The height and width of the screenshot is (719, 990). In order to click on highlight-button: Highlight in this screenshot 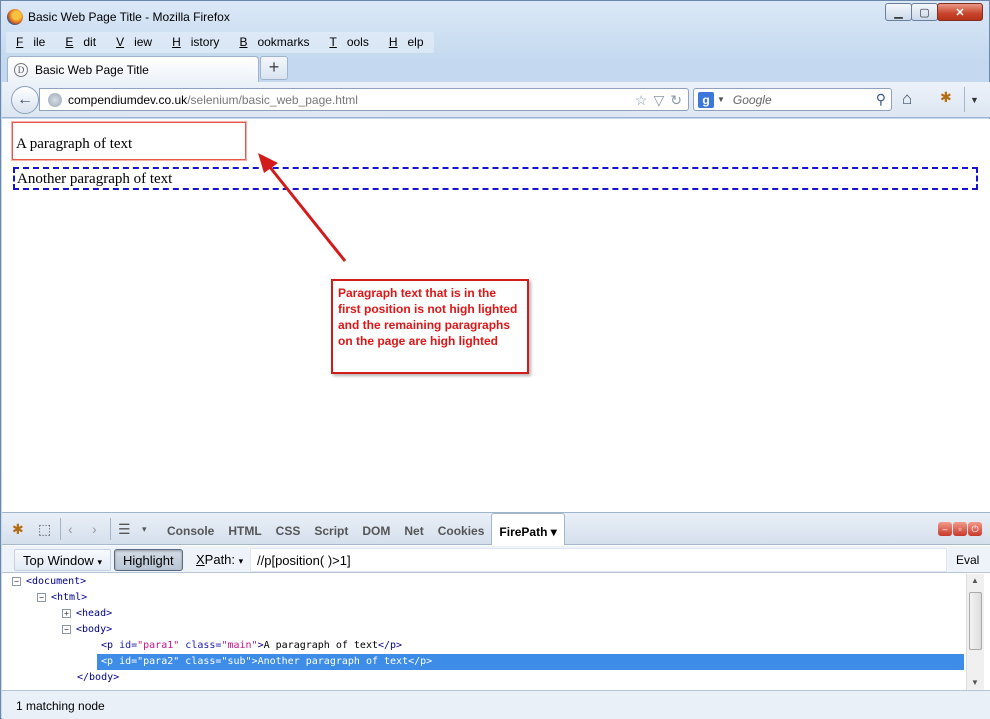, I will do `click(148, 560)`.